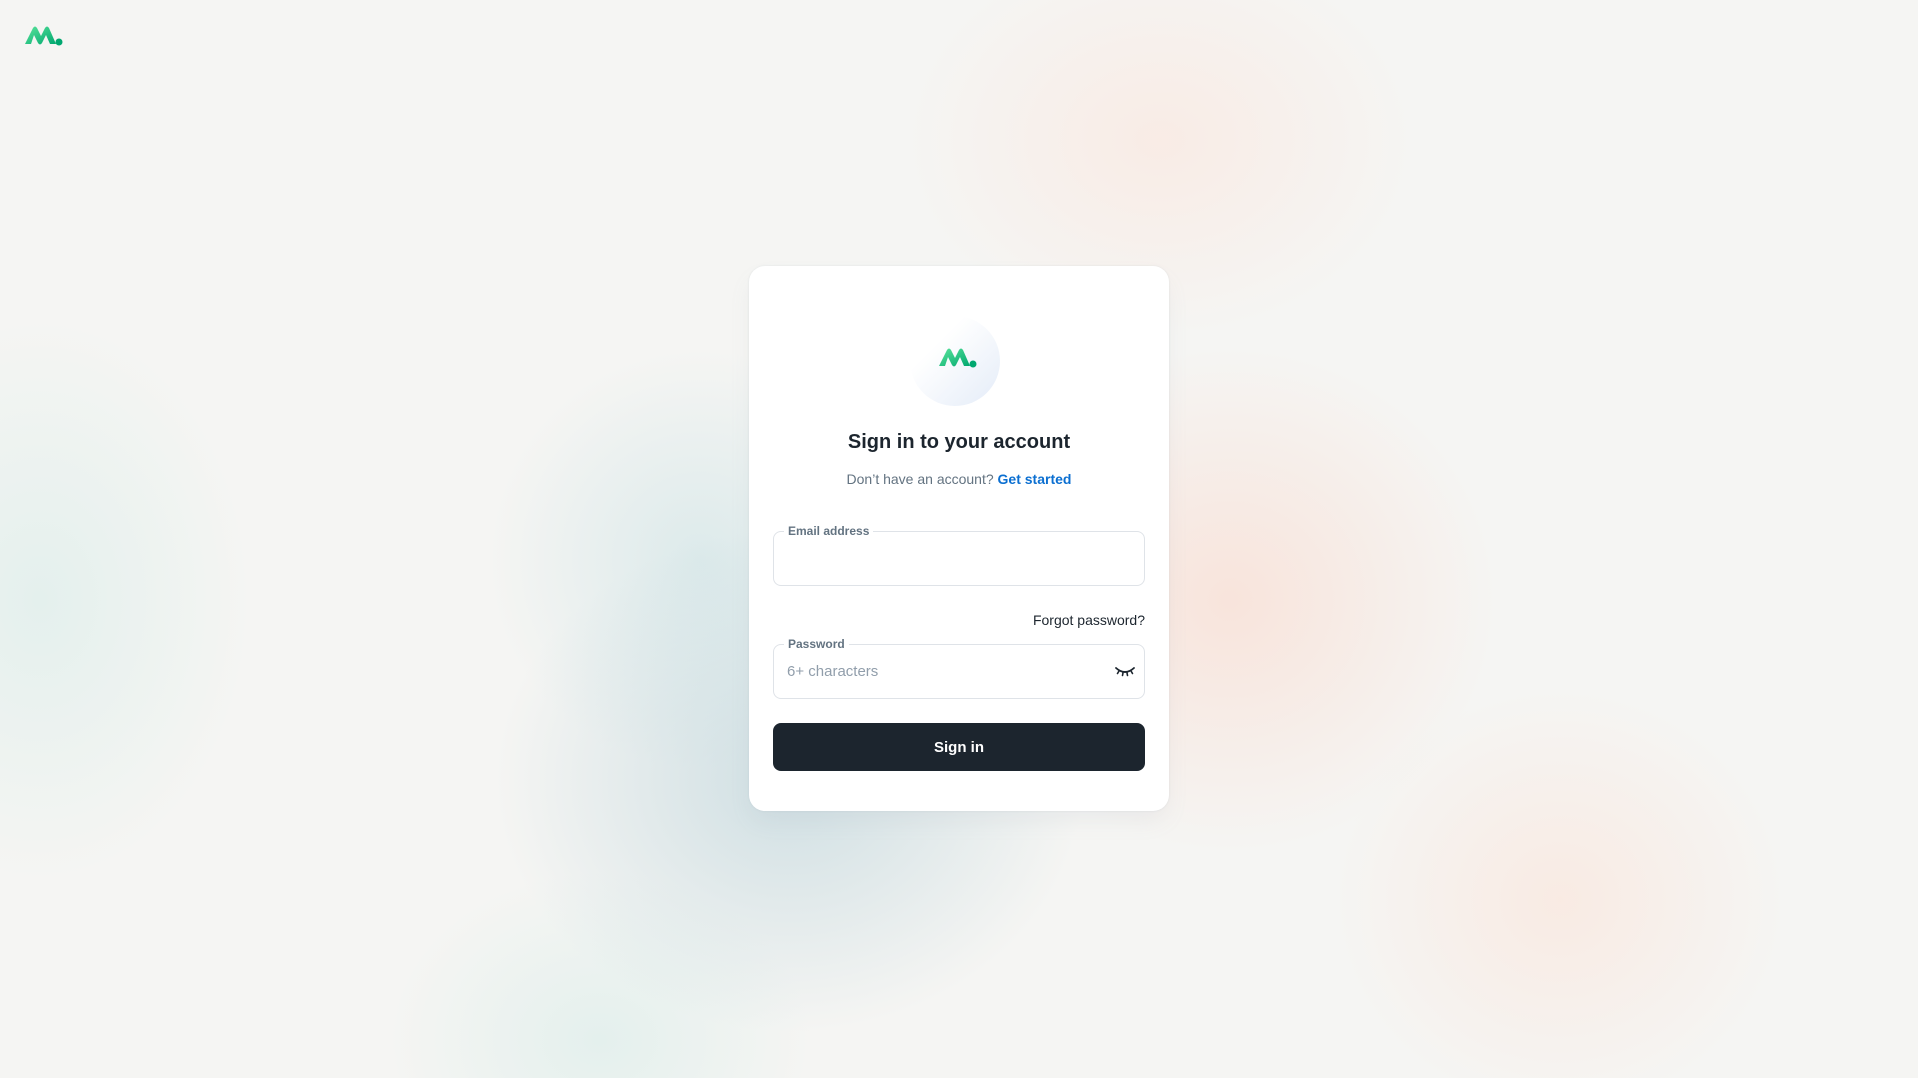 This screenshot has width=1918, height=1078. What do you see at coordinates (1089, 620) in the screenshot?
I see `forgot-password-link: Forgot password?` at bounding box center [1089, 620].